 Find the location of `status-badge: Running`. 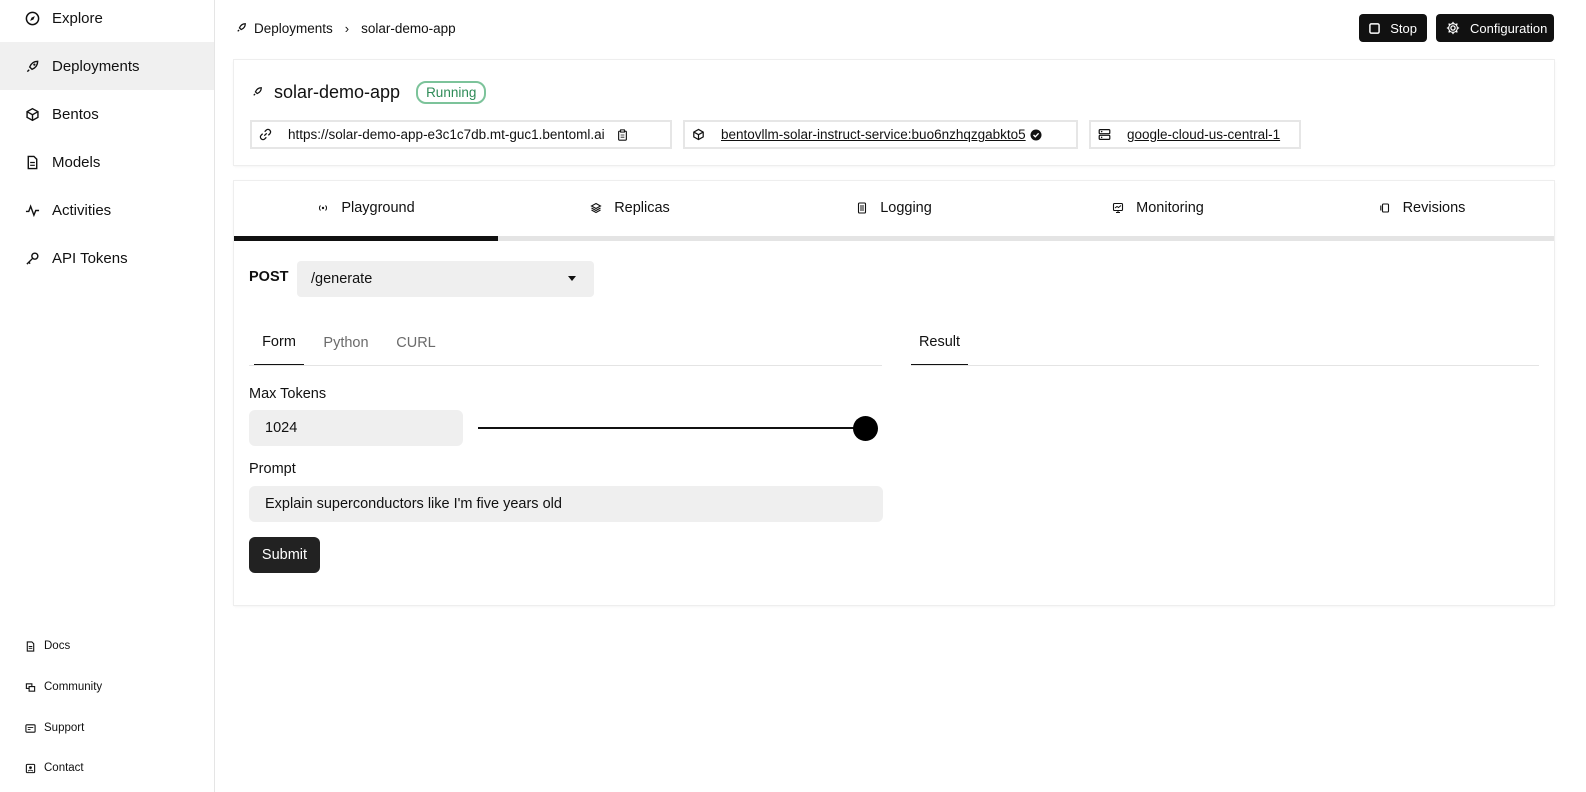

status-badge: Running is located at coordinates (451, 92).